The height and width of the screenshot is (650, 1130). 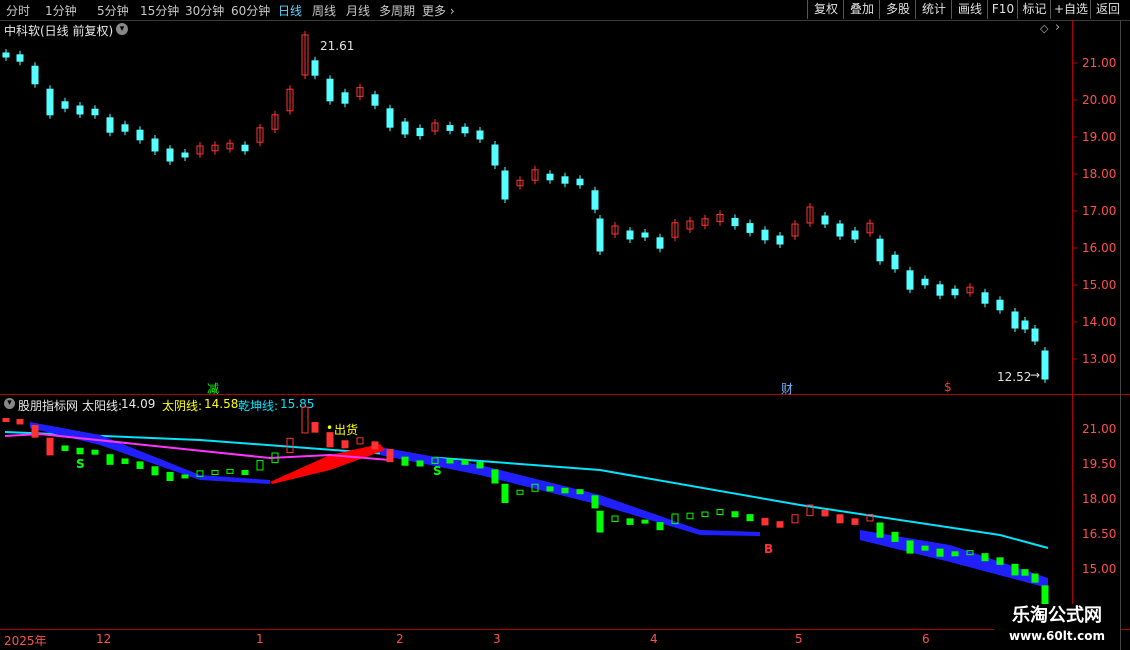 I want to click on watermark-title: 乐淘公式网, so click(x=1057, y=615).